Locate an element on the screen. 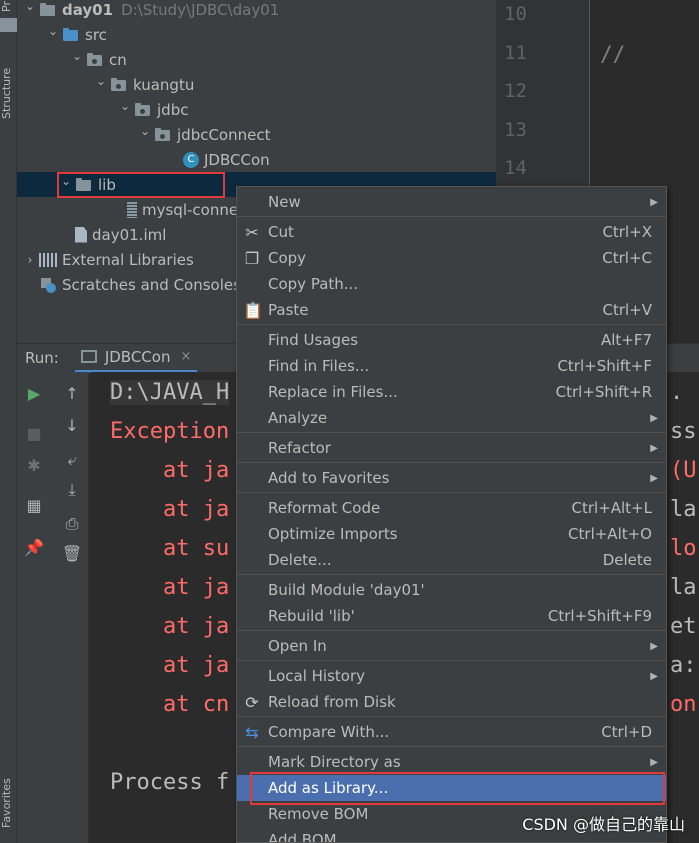 The image size is (699, 843). menu-item-copy: ❐ Copy Ctrl+C is located at coordinates (451, 258).